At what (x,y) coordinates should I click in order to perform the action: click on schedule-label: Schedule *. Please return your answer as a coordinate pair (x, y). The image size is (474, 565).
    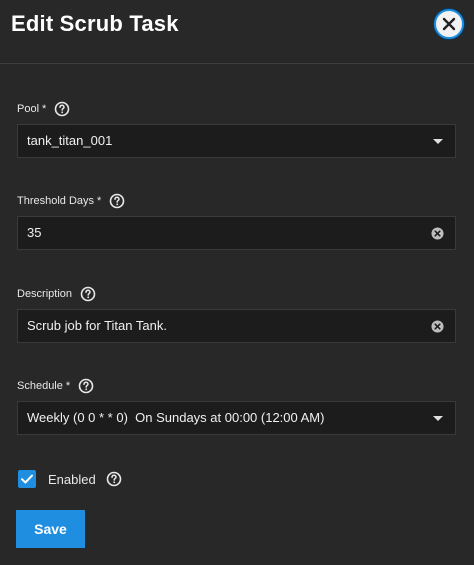
    Looking at the image, I should click on (55, 386).